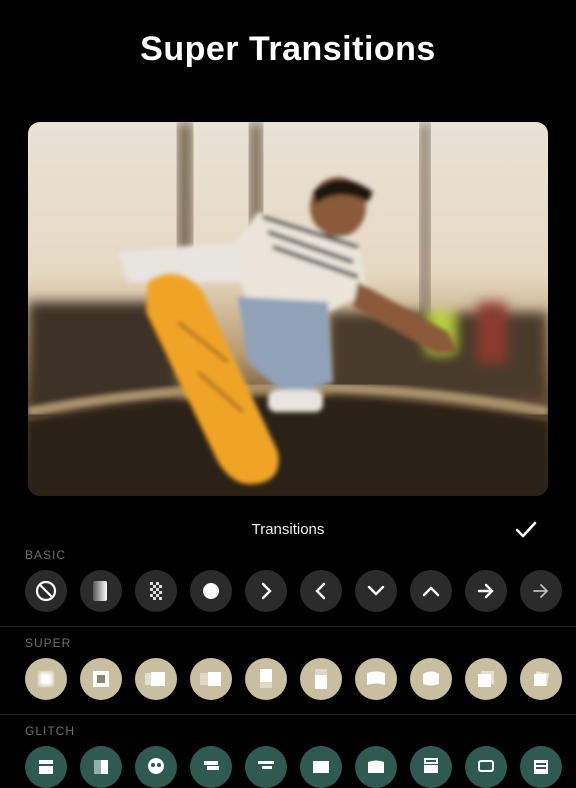 This screenshot has width=576, height=788. I want to click on zoom-blur-icon, so click(46, 679).